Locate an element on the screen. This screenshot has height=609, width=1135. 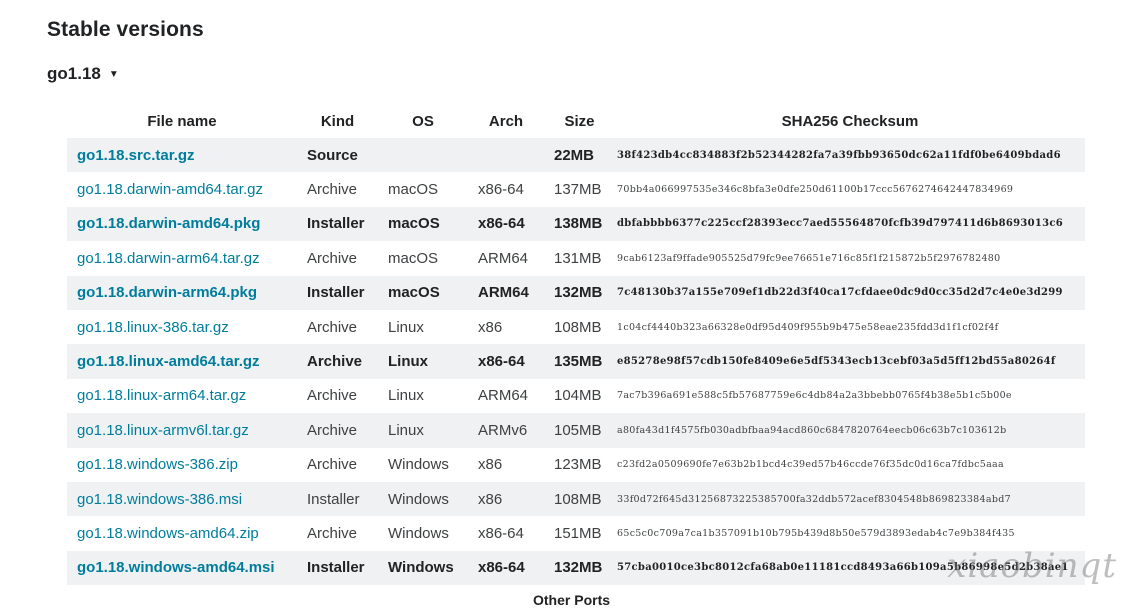
header-checksum: SHA256 Checksum is located at coordinates (850, 121).